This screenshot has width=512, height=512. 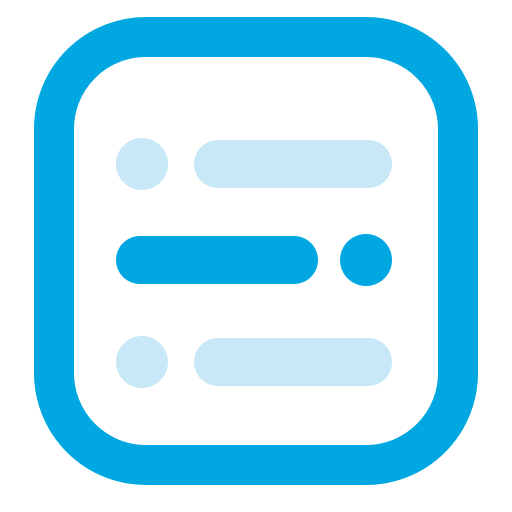 What do you see at coordinates (142, 164) in the screenshot?
I see `light-dot-top` at bounding box center [142, 164].